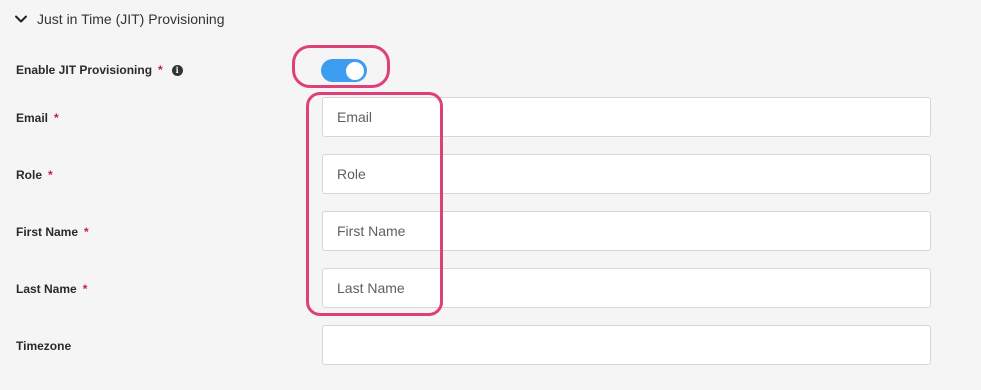  I want to click on email-label: Email *, so click(37, 118).